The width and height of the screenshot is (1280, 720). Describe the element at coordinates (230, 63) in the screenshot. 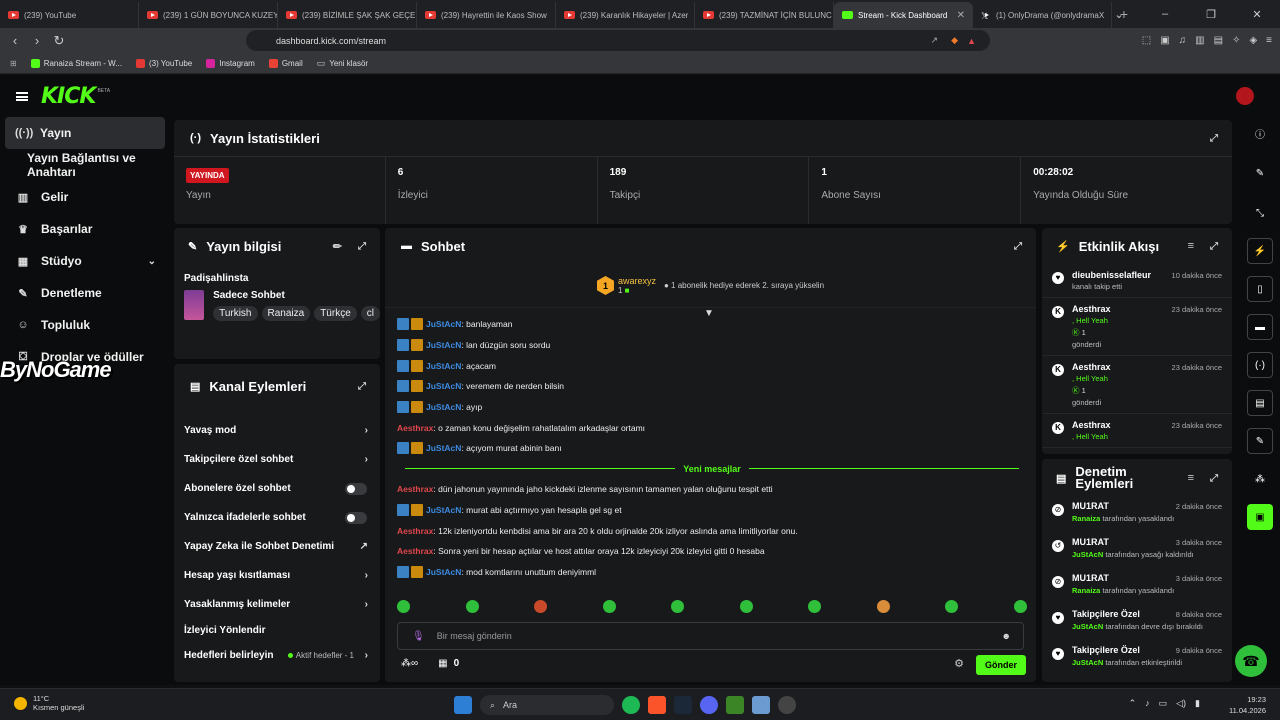

I see `bookmark-item: Instagram` at that location.